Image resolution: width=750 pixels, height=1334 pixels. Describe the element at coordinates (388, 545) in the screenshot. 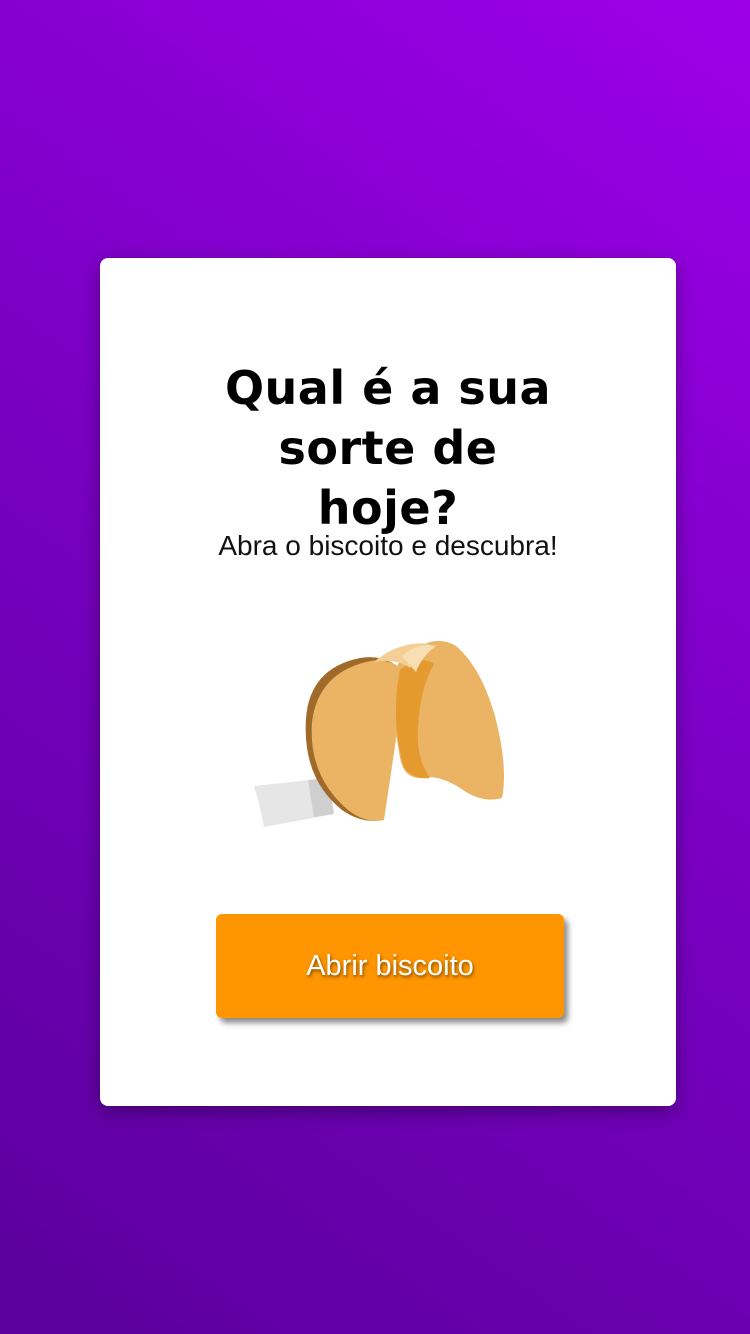

I see `page-subtitle: Abra o biscoito e descubra!` at that location.